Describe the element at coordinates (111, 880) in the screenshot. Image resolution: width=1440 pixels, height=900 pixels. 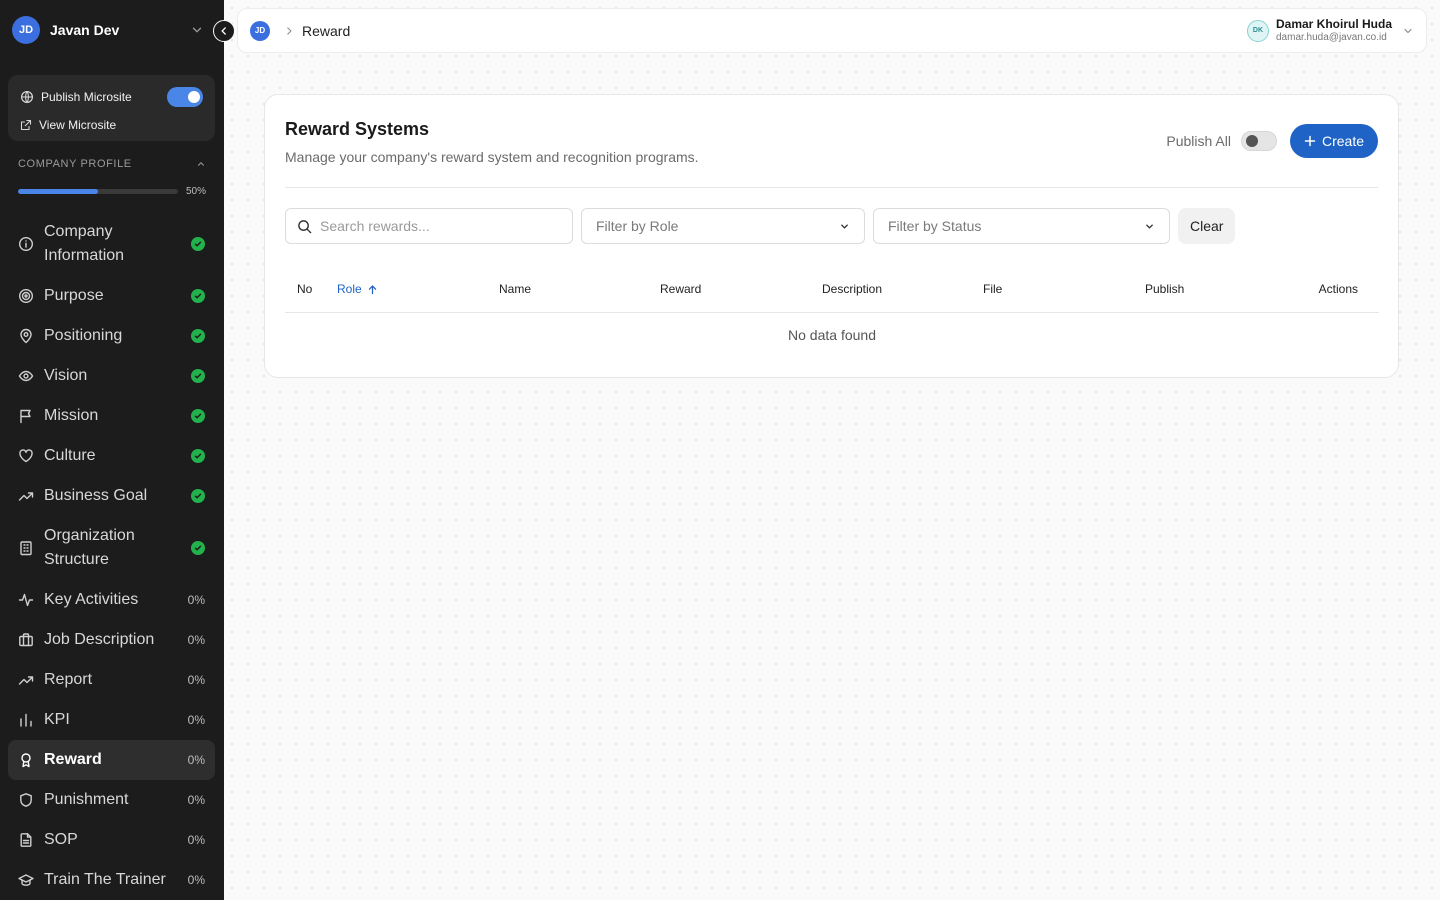
I see `sidebar-item-train-the-trainer: Train The Trainer 0%` at that location.